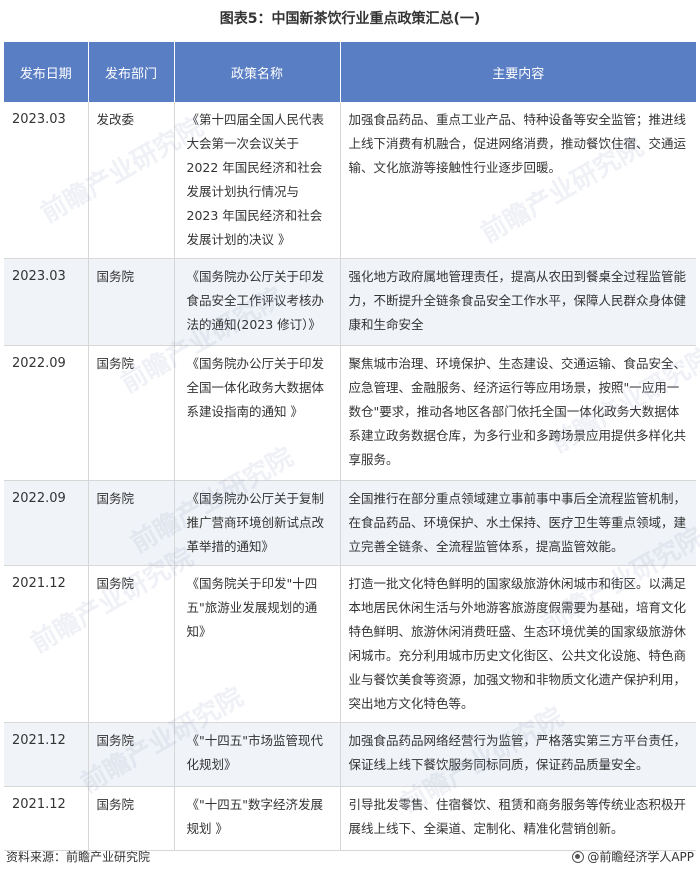 The image size is (700, 872). What do you see at coordinates (517, 72) in the screenshot?
I see `column-header-content: 主要内容` at bounding box center [517, 72].